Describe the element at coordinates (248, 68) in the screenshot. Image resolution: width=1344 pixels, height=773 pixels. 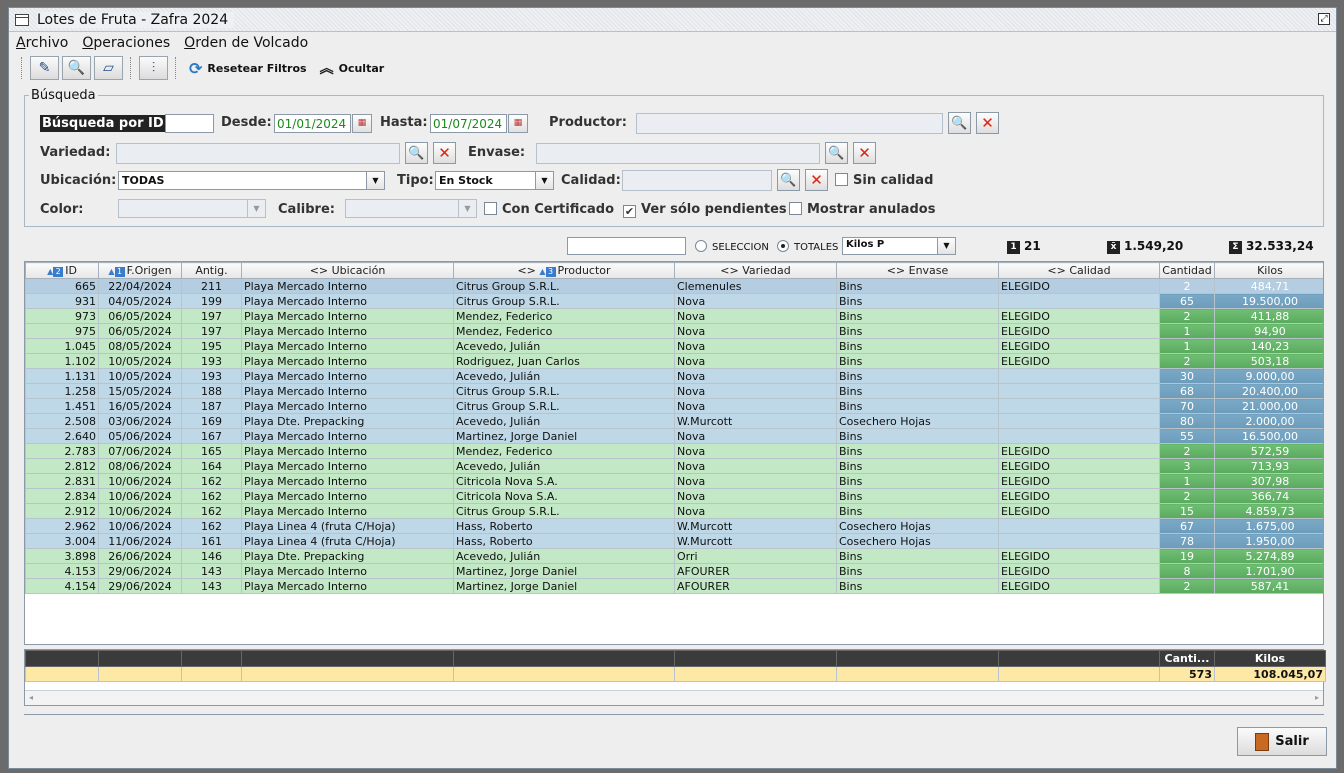
I see `reset-filters-button: ⟳ Resetear Filtros` at that location.